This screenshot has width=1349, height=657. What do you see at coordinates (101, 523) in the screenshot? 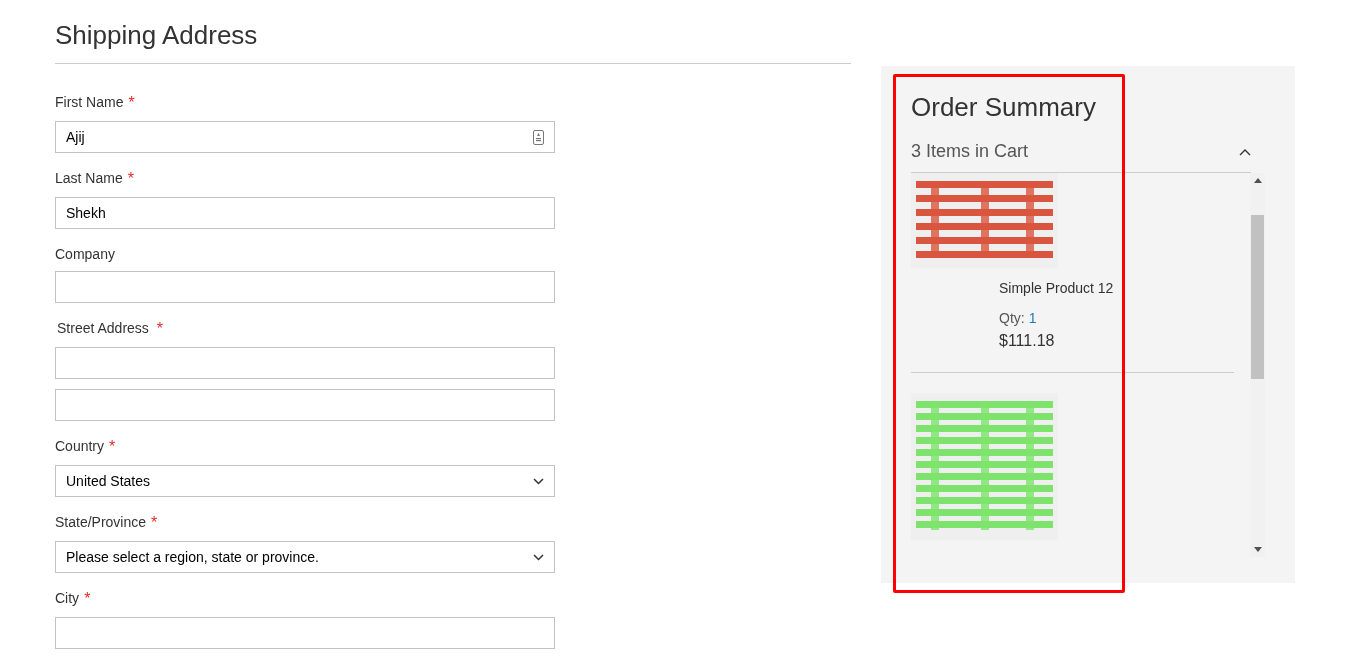
I see `field-label: State/Province` at bounding box center [101, 523].